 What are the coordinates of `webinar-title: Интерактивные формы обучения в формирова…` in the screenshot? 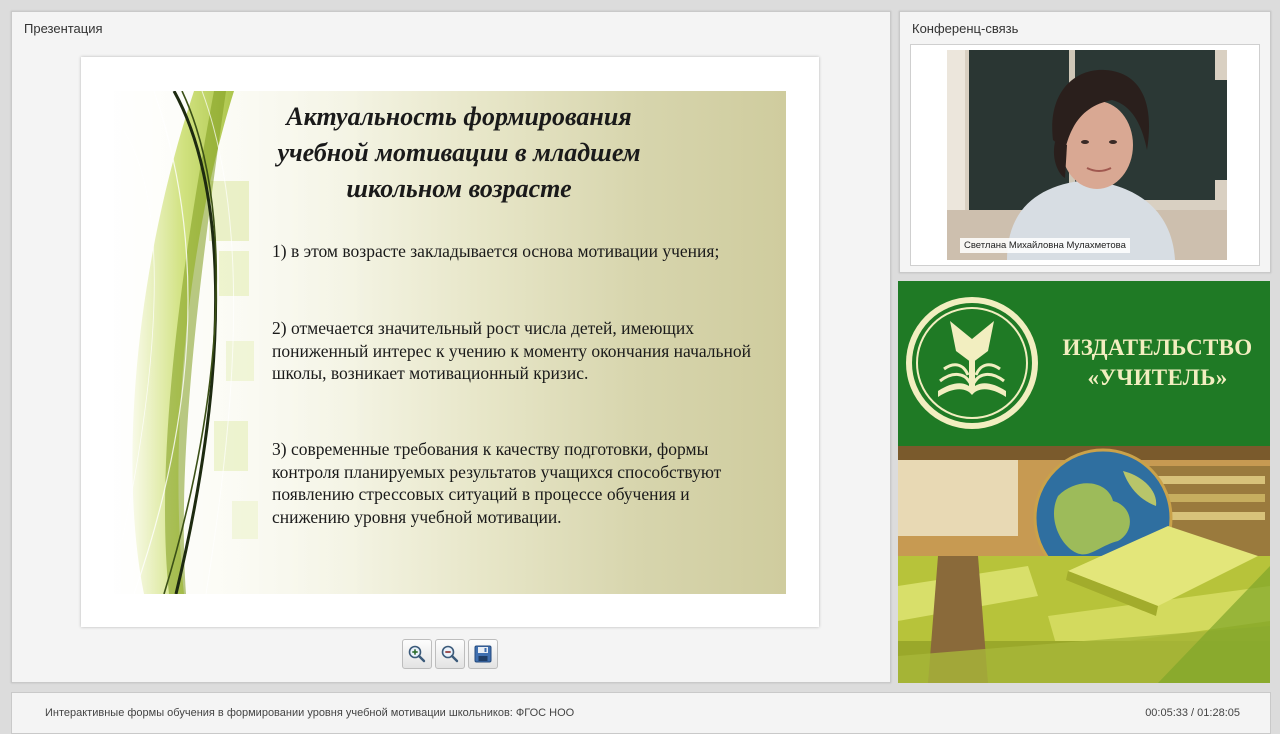 It's located at (310, 713).